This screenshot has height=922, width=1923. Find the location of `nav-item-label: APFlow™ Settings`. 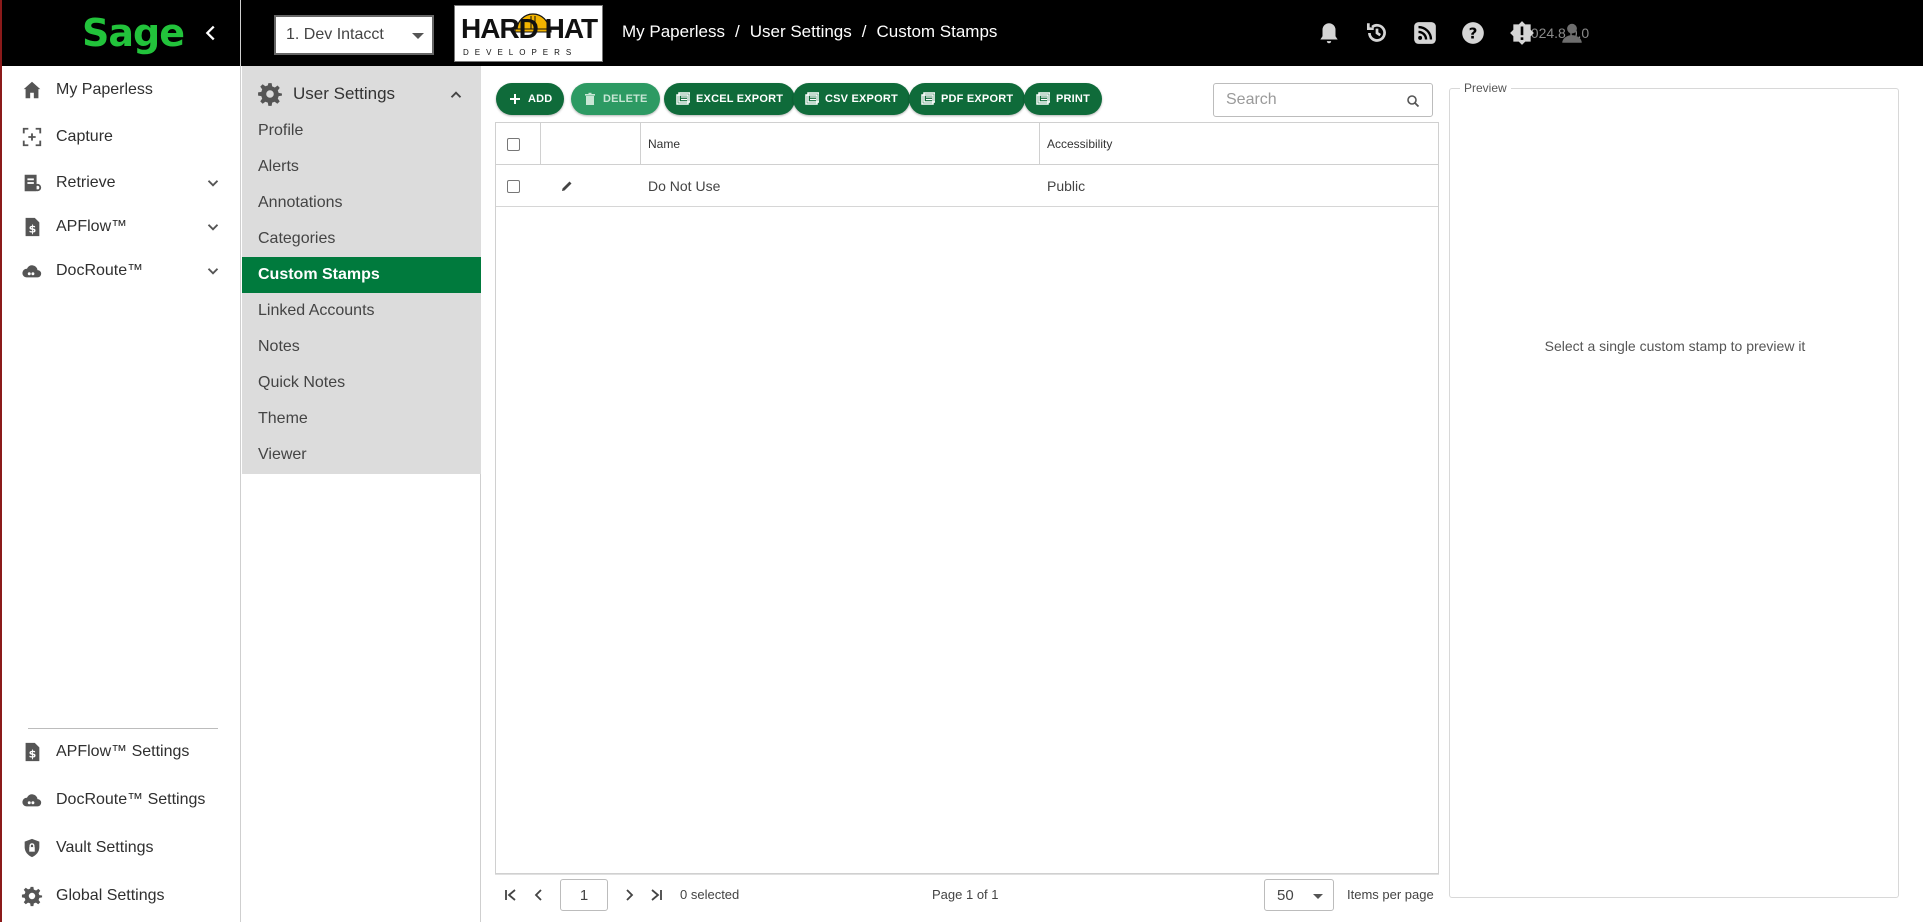

nav-item-label: APFlow™ Settings is located at coordinates (123, 751).